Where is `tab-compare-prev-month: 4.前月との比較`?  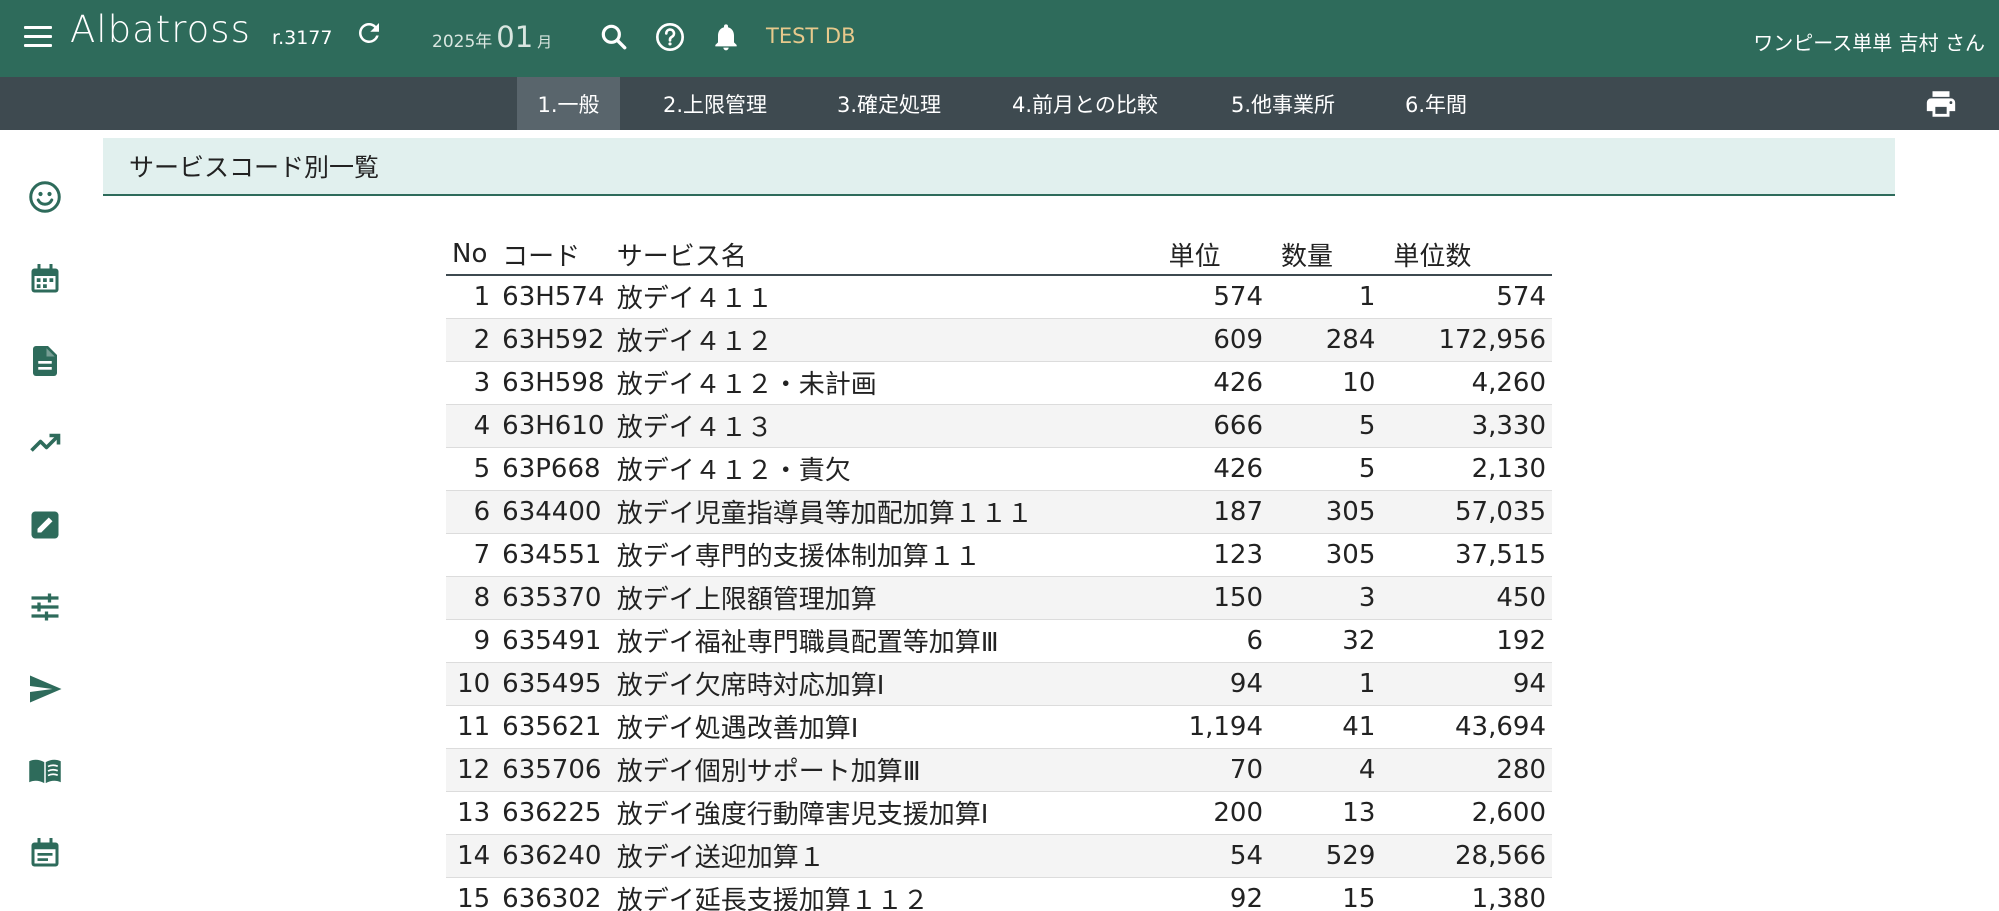
tab-compare-prev-month: 4.前月との比較 is located at coordinates (1085, 103).